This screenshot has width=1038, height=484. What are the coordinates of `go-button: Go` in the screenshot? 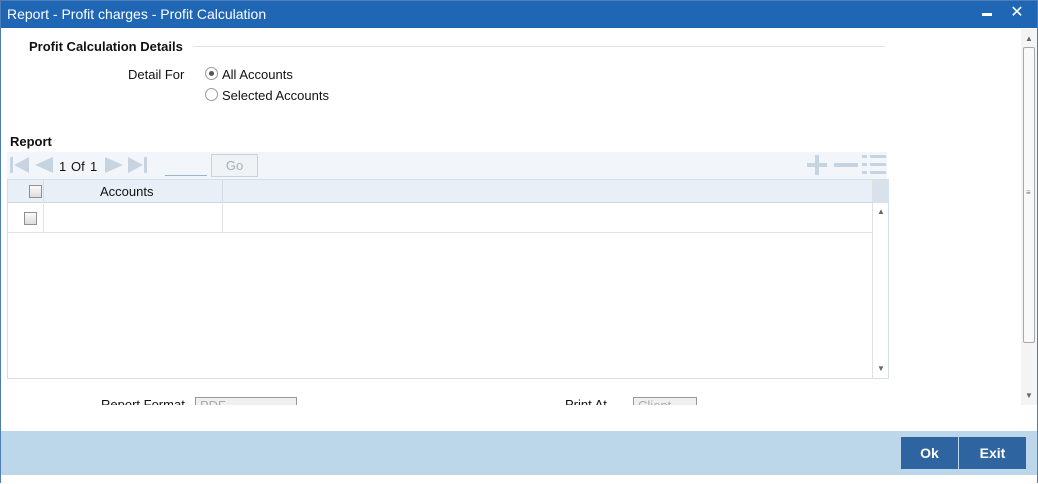 It's located at (234, 165).